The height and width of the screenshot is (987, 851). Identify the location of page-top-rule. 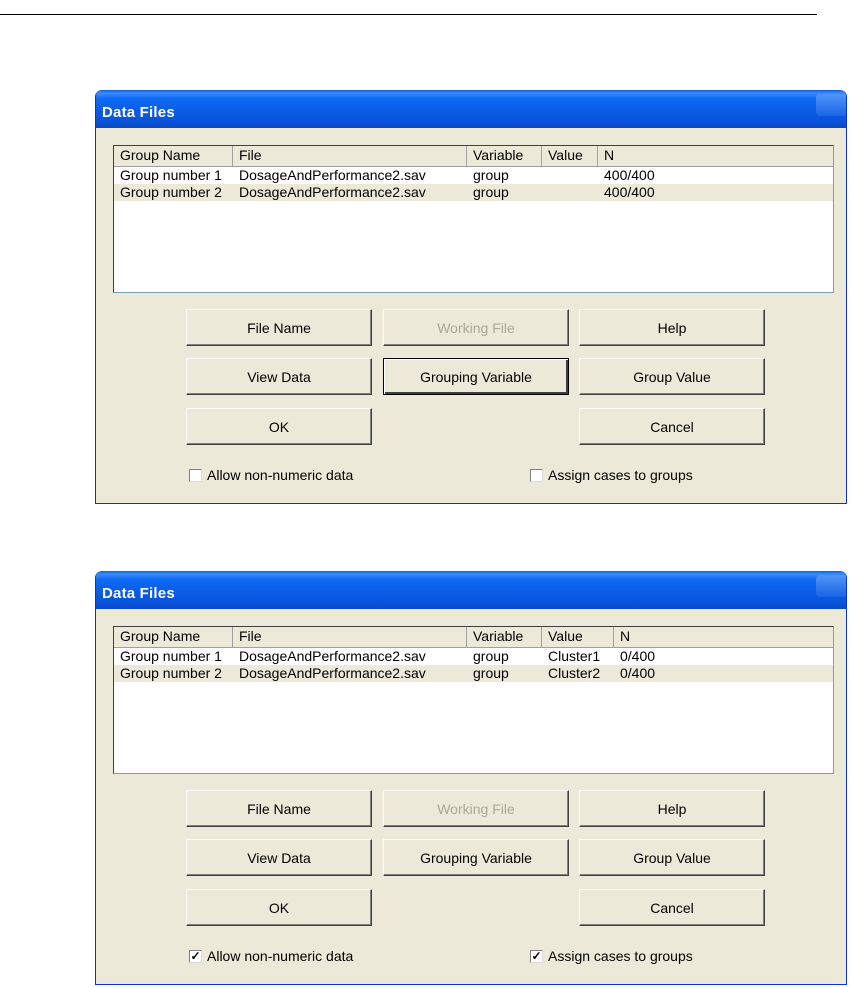
(408, 14).